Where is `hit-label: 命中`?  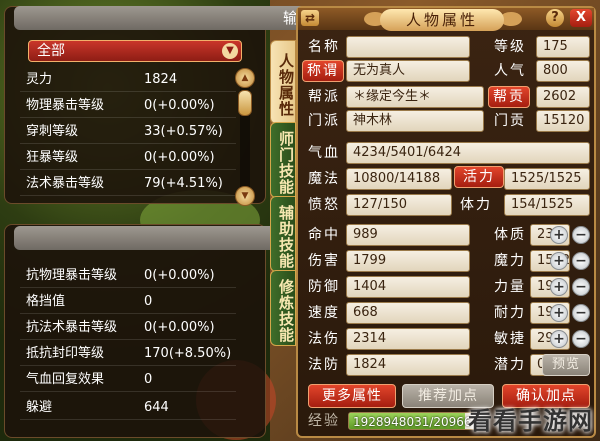 hit-label: 命中 is located at coordinates (324, 235).